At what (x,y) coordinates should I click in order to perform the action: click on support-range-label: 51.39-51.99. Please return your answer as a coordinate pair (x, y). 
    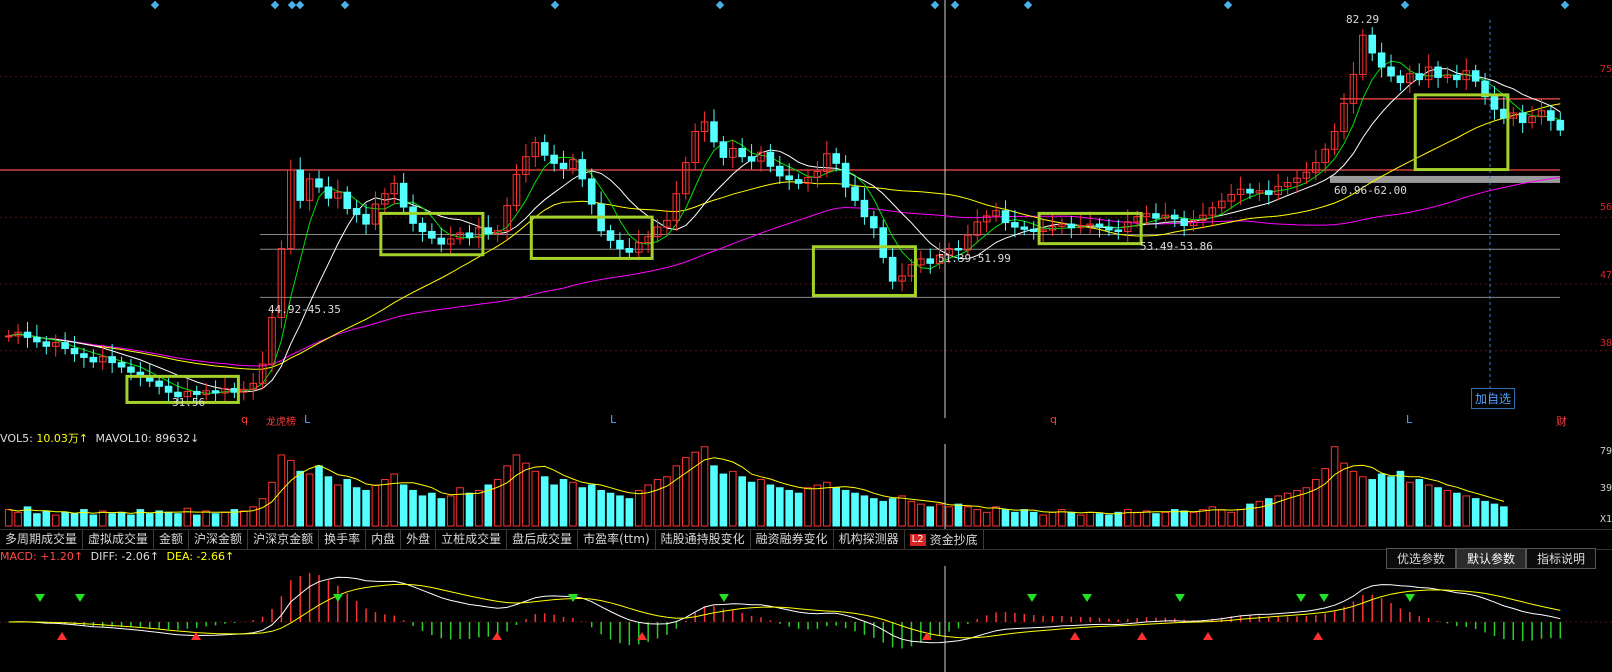
    Looking at the image, I should click on (974, 258).